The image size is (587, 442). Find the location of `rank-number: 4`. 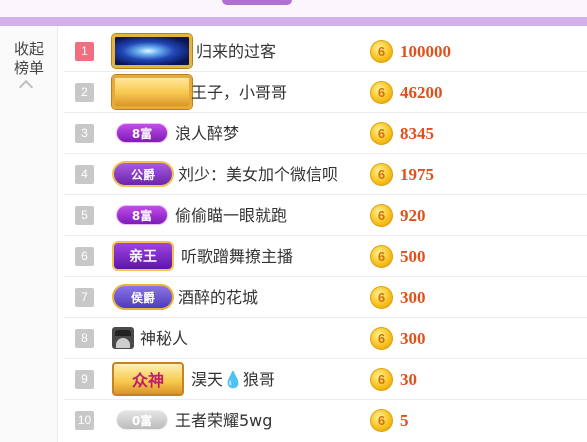

rank-number: 4 is located at coordinates (84, 174).